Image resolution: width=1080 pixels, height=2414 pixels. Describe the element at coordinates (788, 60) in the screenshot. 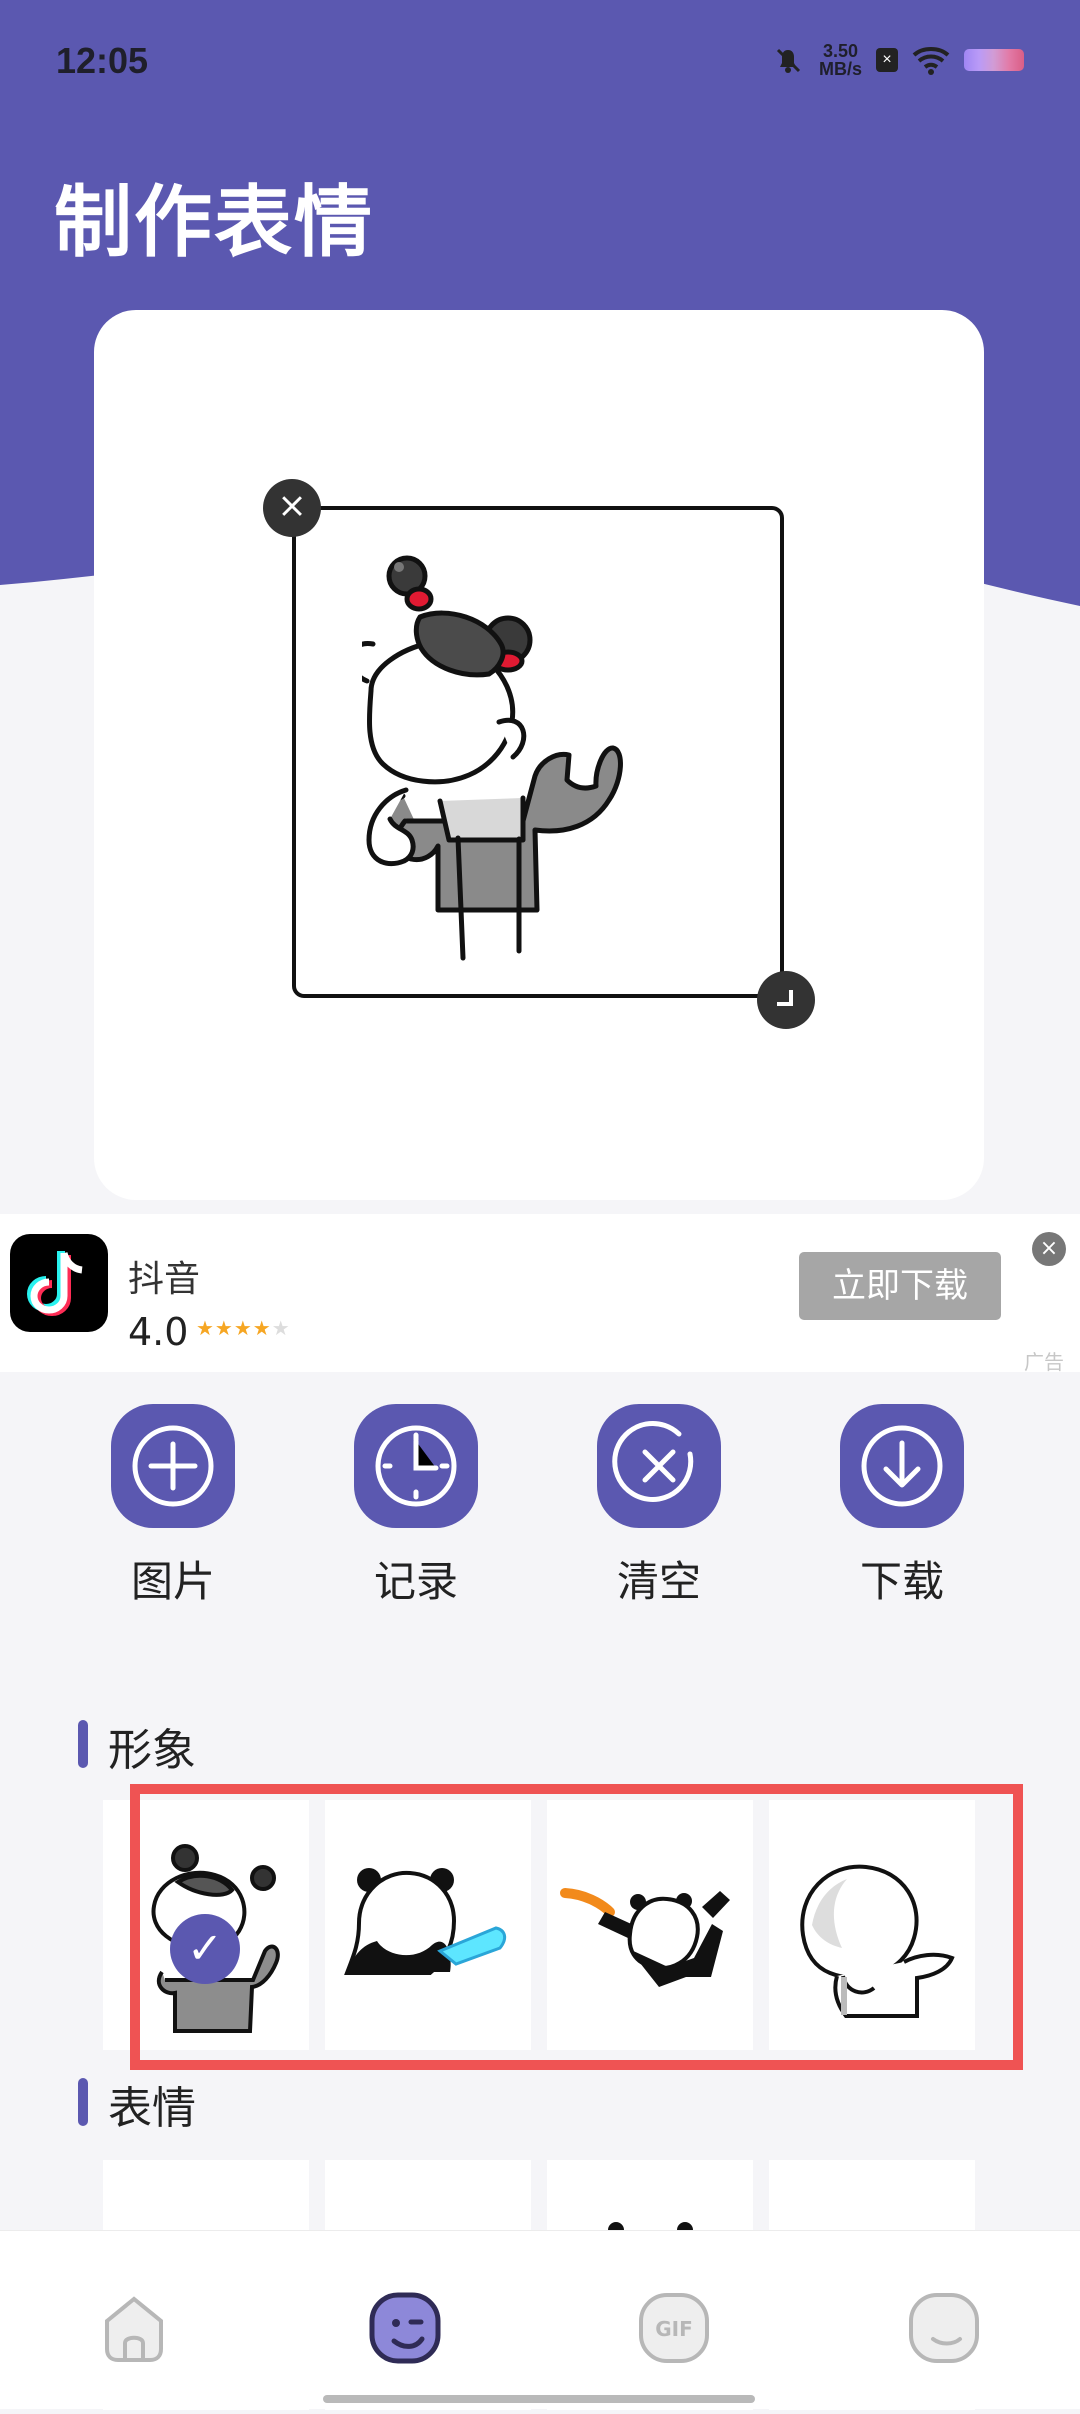

I see `bell-muted-icon` at that location.